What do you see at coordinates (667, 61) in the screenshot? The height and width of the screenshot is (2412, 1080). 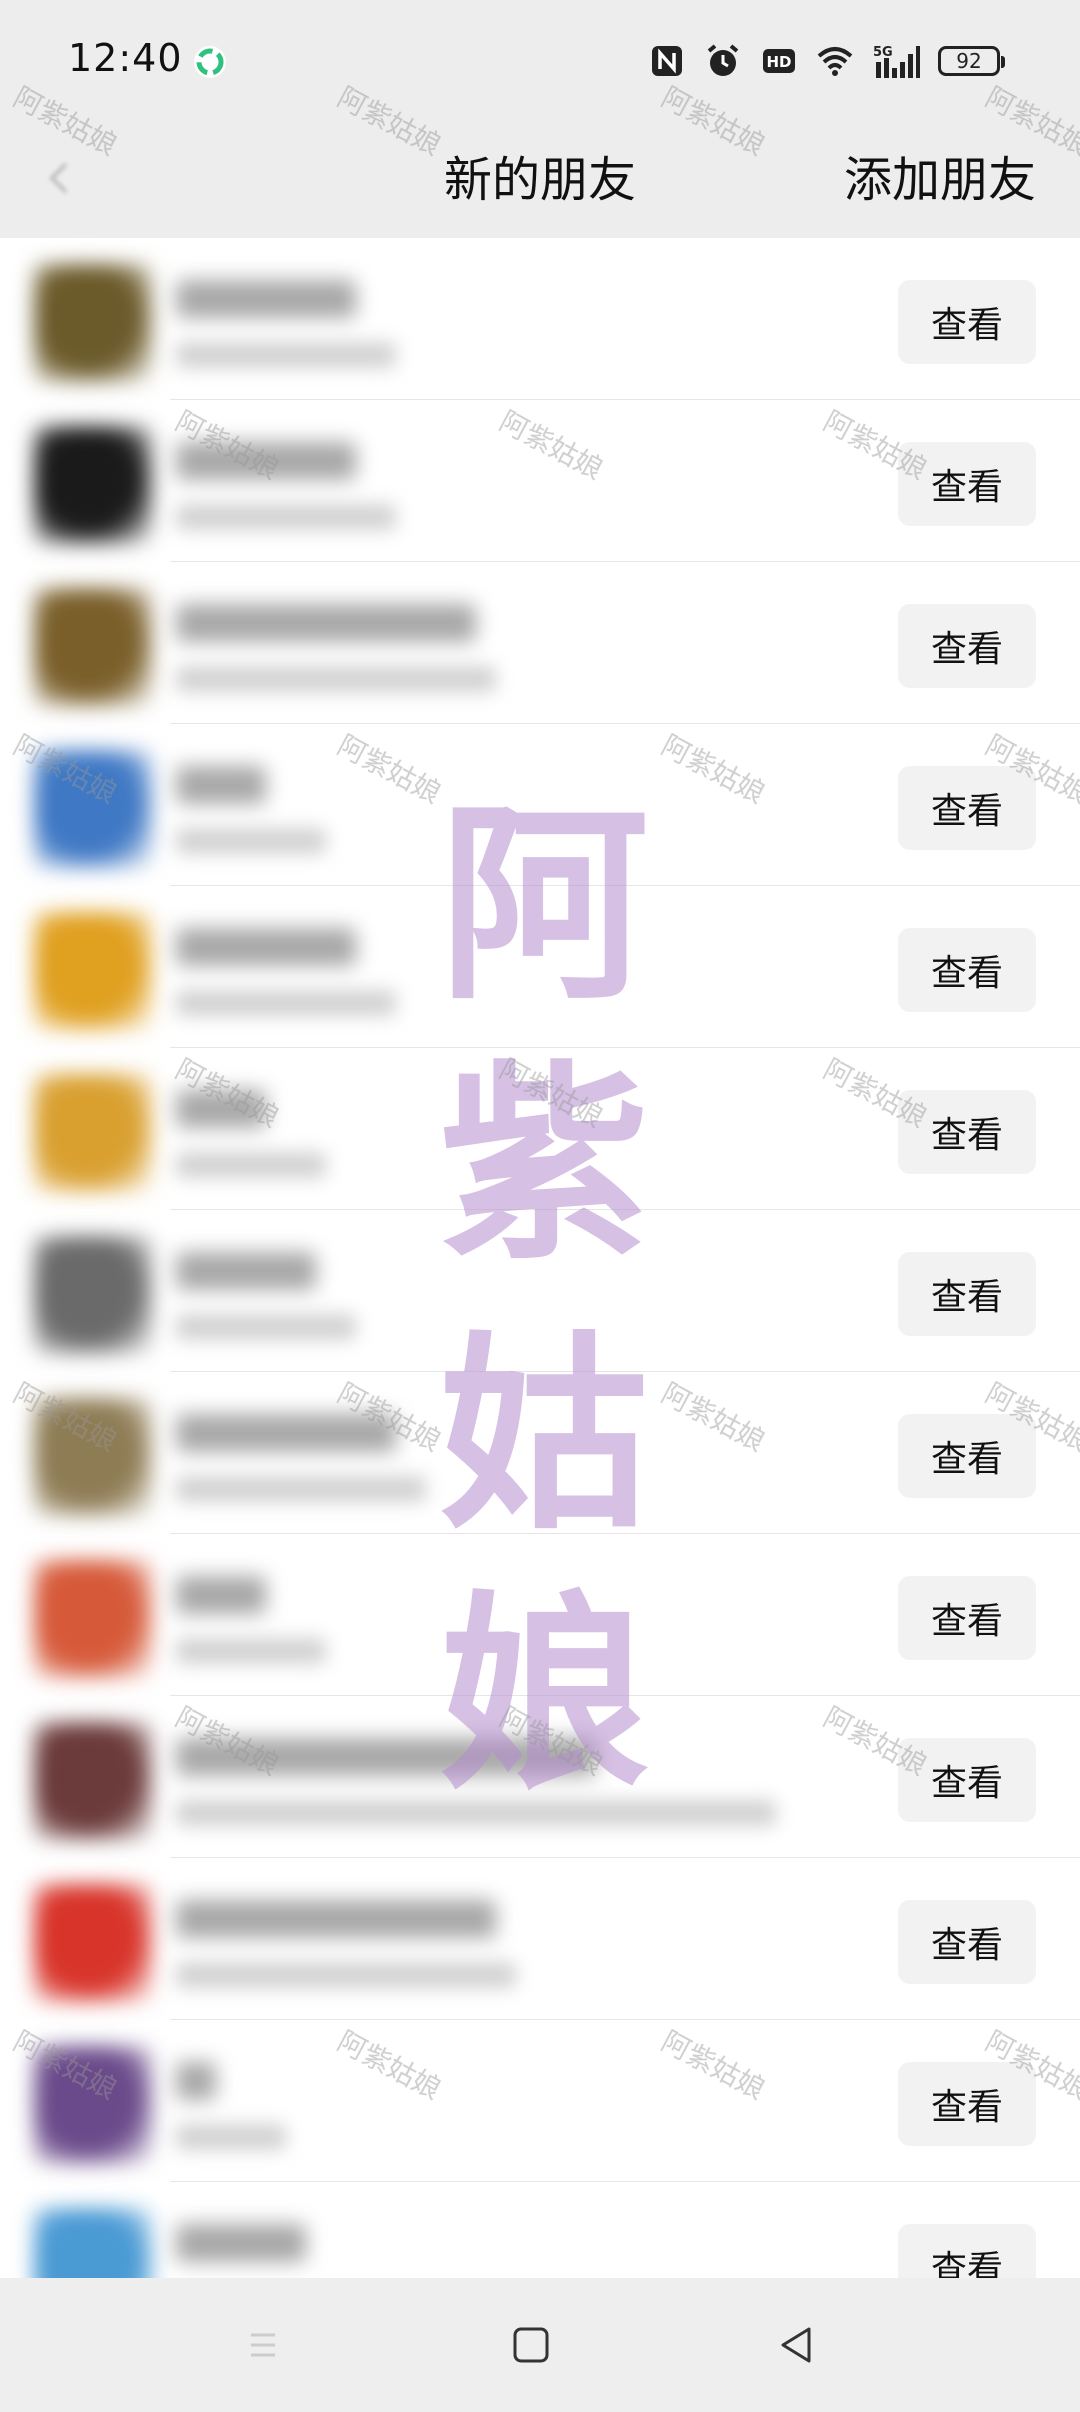 I see `nfc-icon` at bounding box center [667, 61].